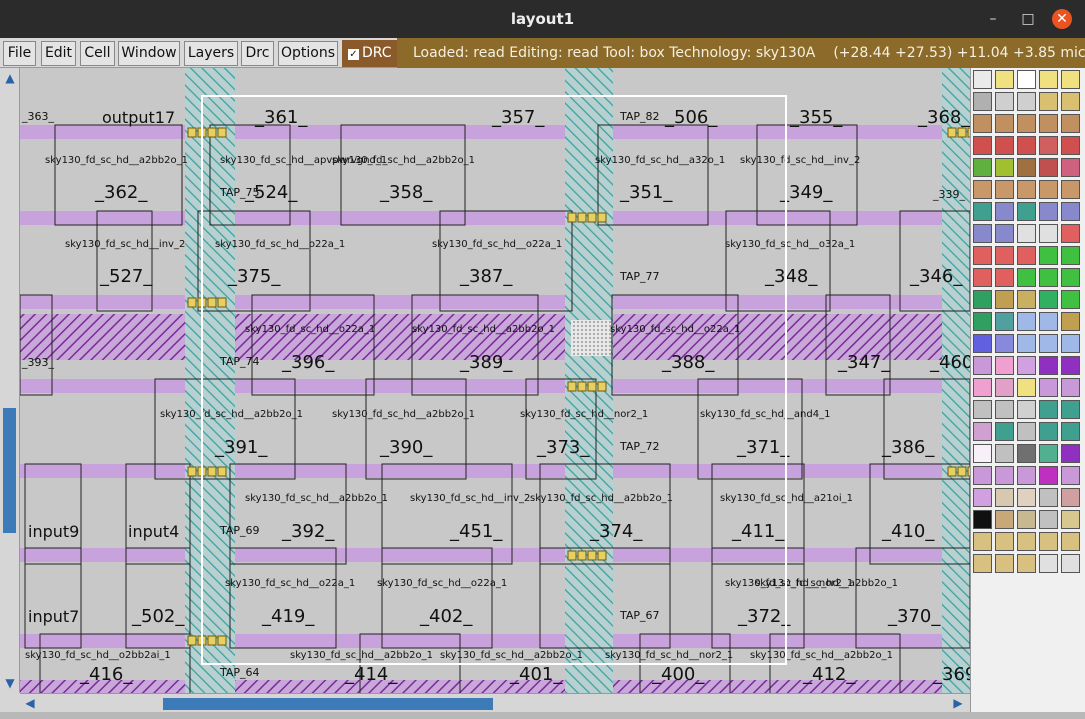 Image resolution: width=1085 pixels, height=719 pixels. What do you see at coordinates (1028, 19) in the screenshot?
I see `maximize-button: □` at bounding box center [1028, 19].